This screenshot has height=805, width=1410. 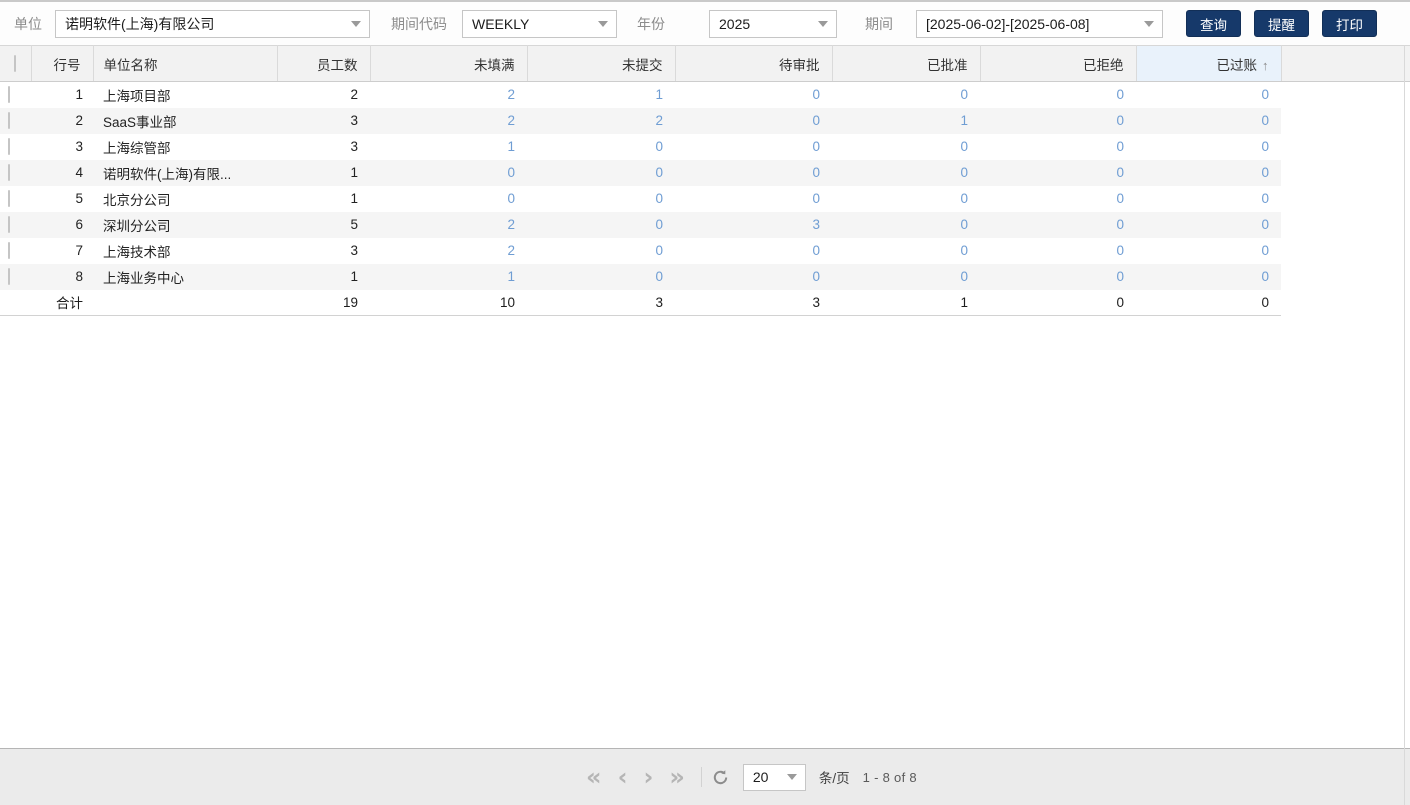 I want to click on column-header-unfilled: 未填满, so click(x=449, y=63).